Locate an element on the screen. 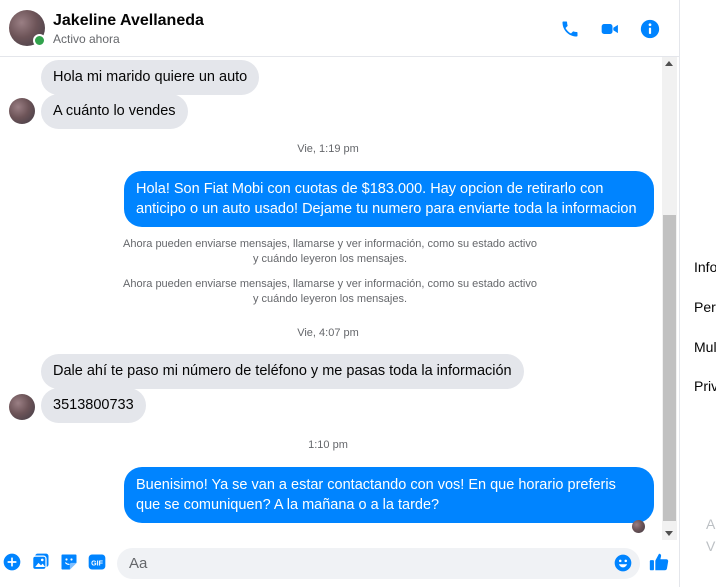  incoming-message-bubble: A cuánto lo vendes is located at coordinates (114, 111).